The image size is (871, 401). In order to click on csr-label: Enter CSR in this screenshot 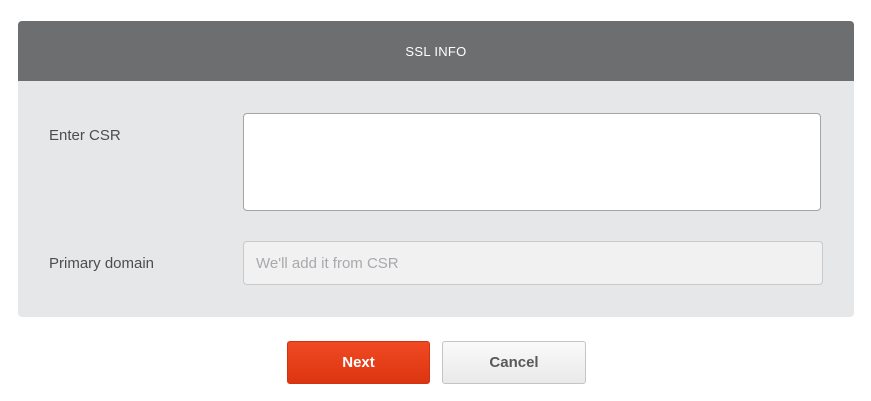, I will do `click(85, 135)`.